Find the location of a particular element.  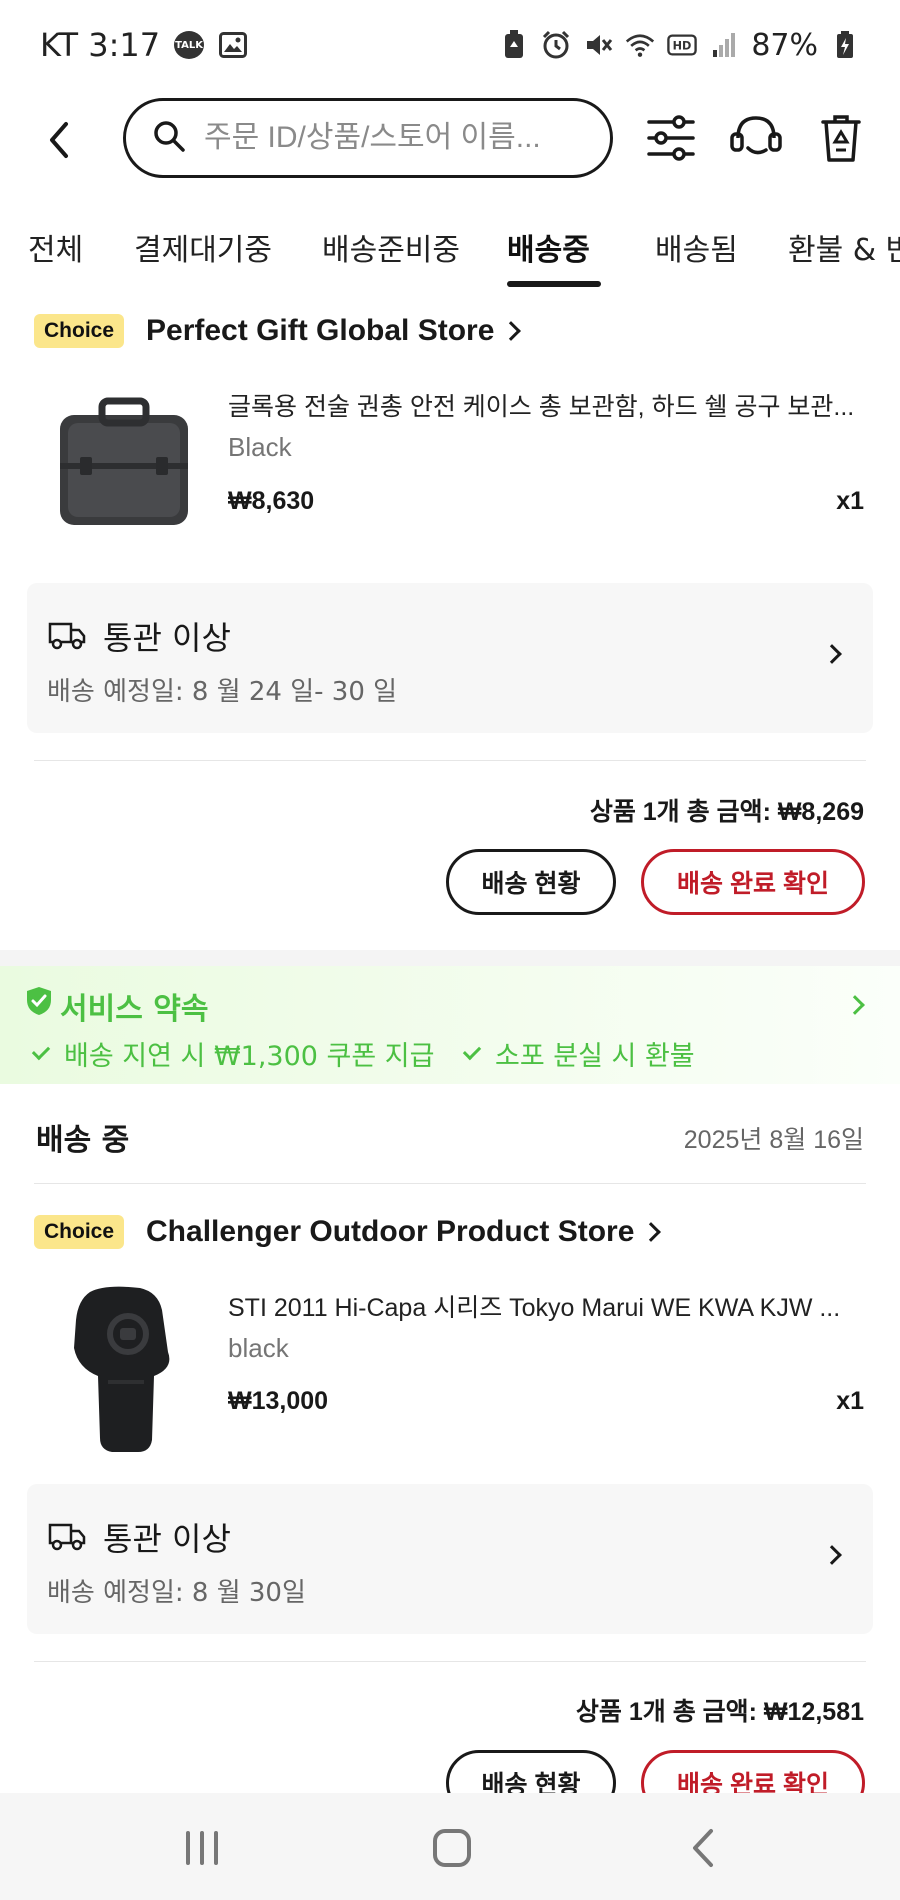

store-name: Perfect Gift Global Store is located at coordinates (320, 331).